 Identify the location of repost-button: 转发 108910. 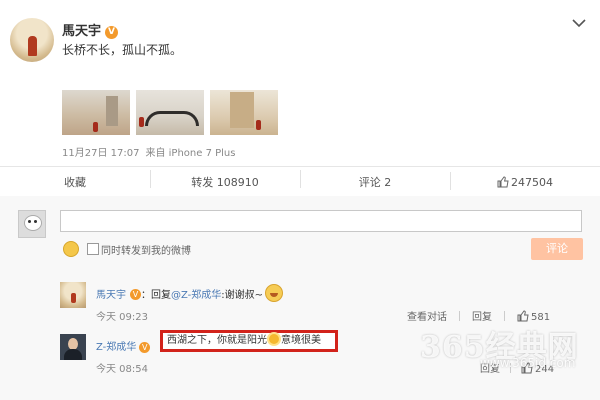
(225, 180).